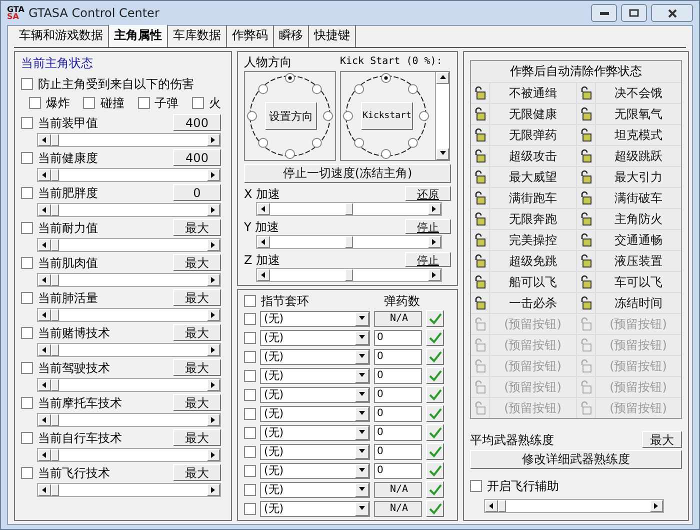 The width and height of the screenshot is (700, 530). What do you see at coordinates (68, 193) in the screenshot?
I see `stat-label: 当前肥胖度` at bounding box center [68, 193].